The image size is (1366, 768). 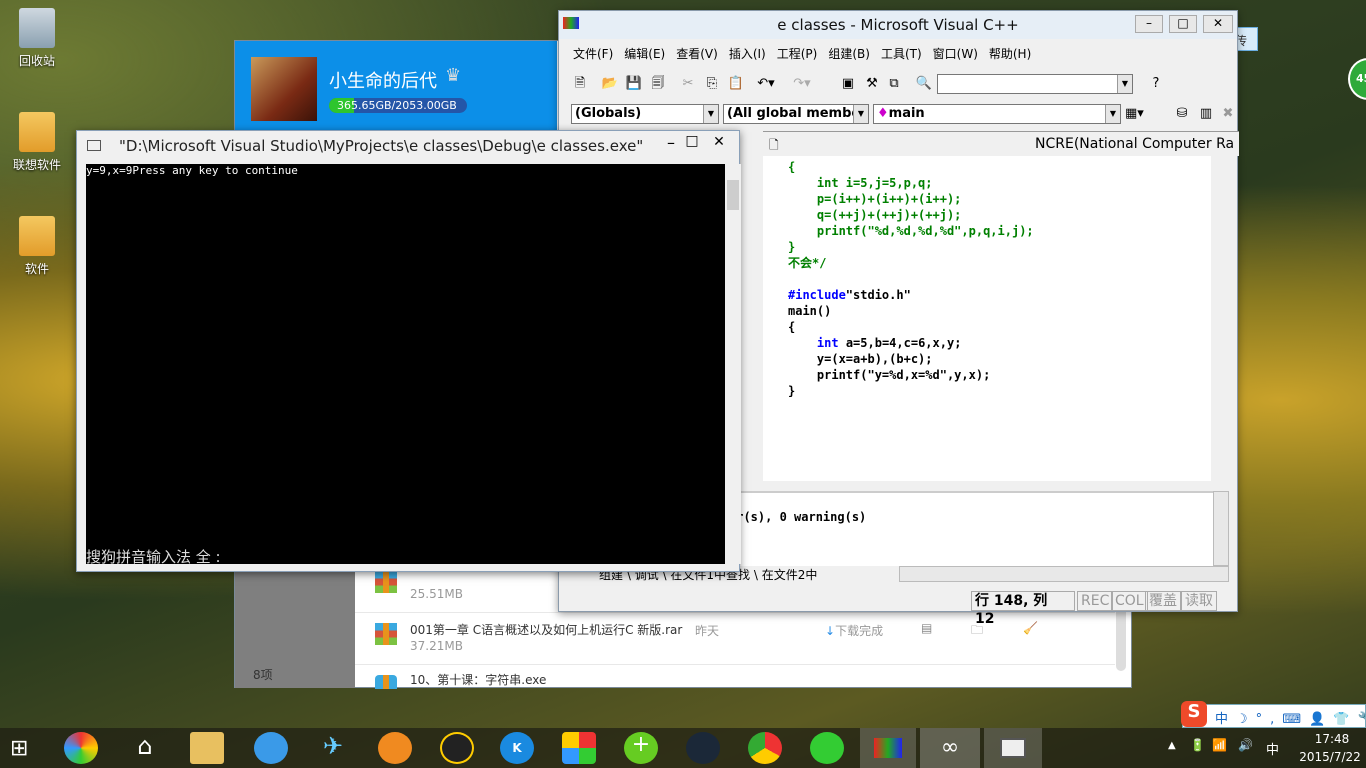 I want to click on kugou-icon: K, so click(x=517, y=748).